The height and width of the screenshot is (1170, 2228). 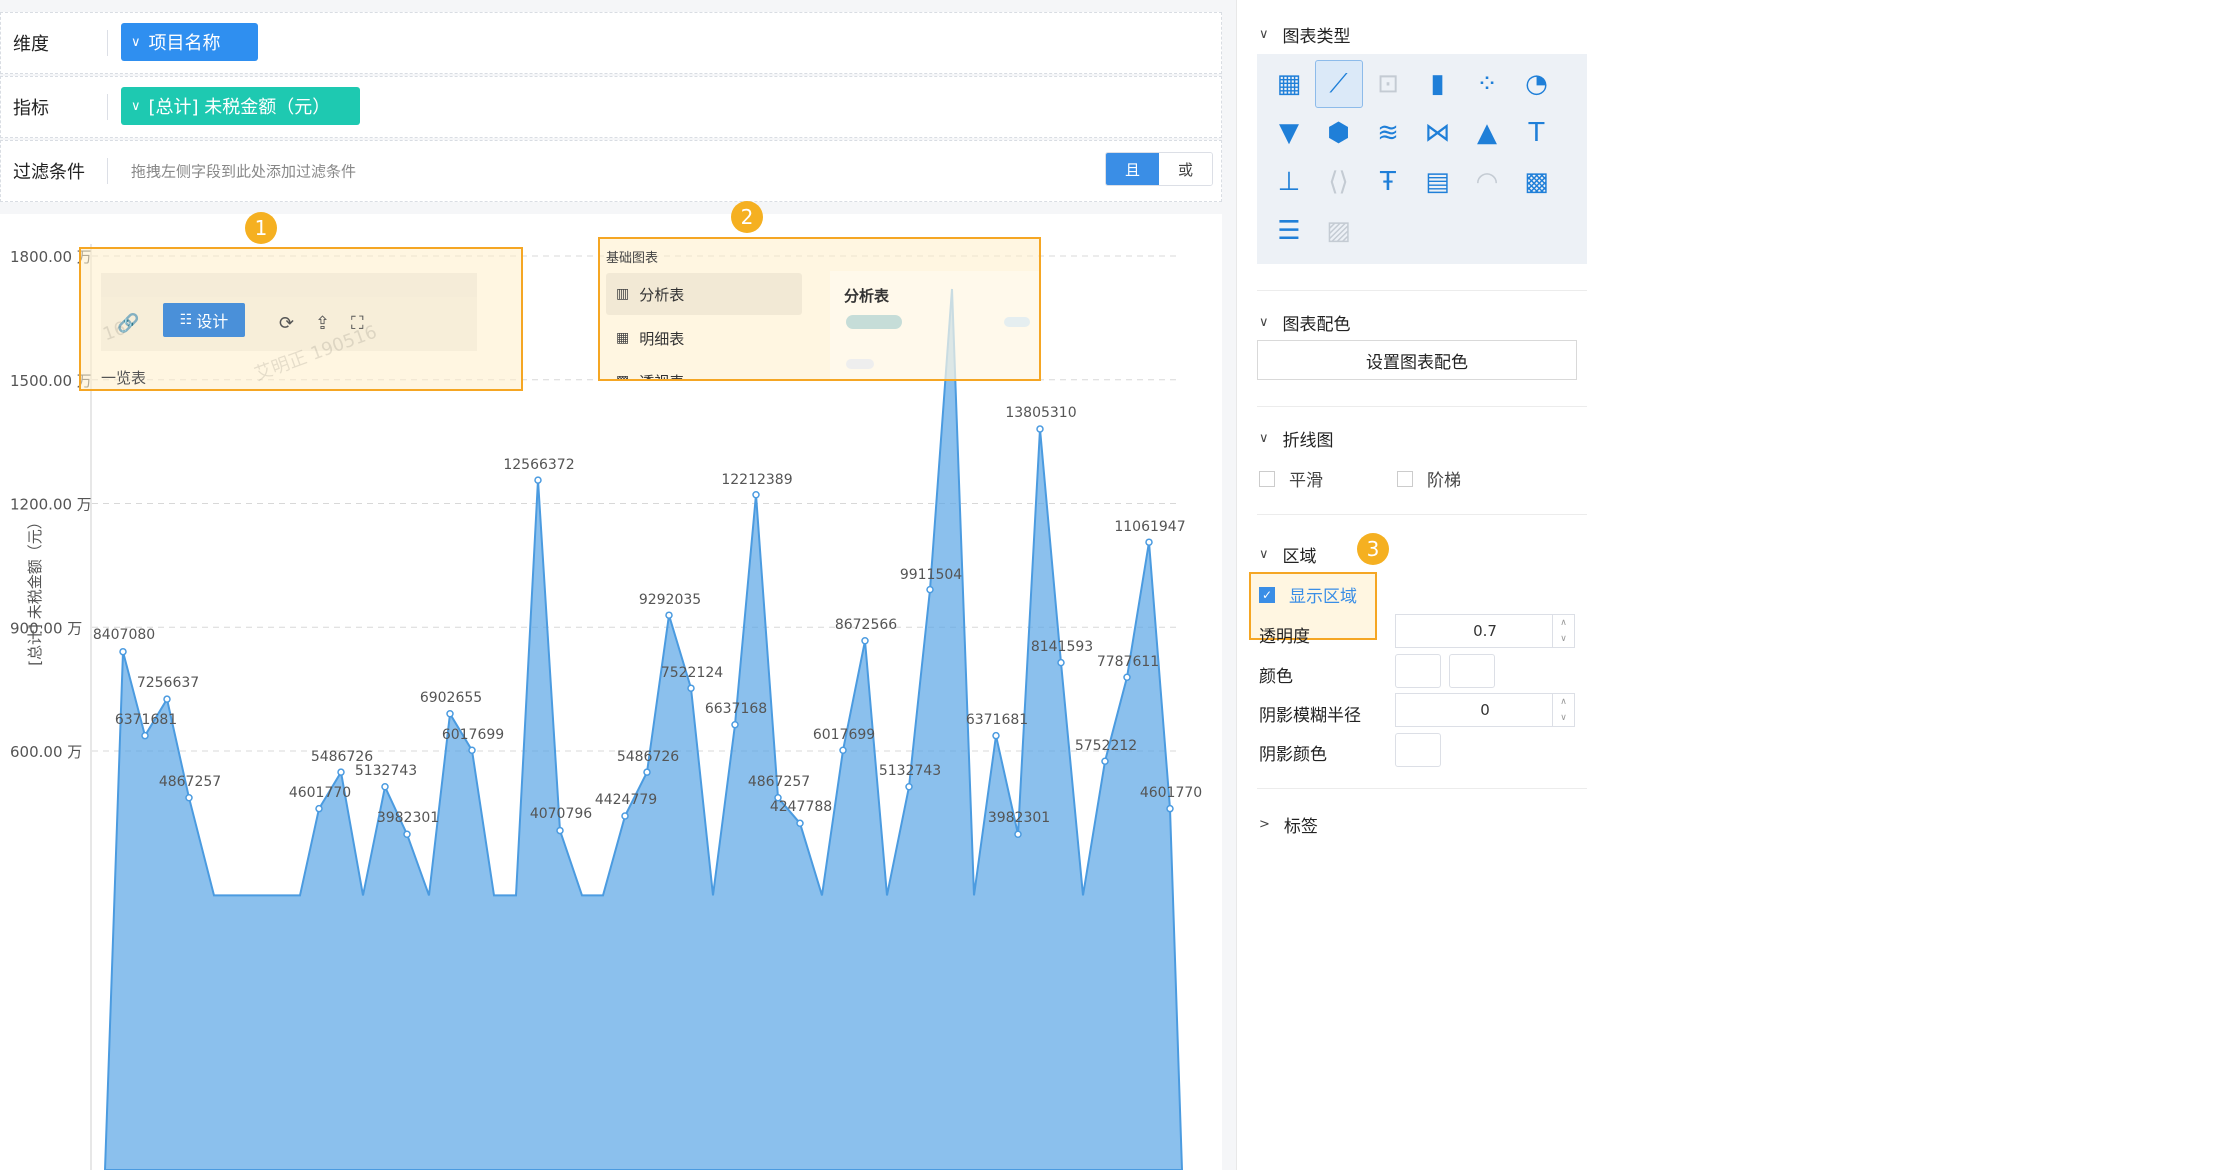 I want to click on check-icon: ✓, so click(x=1267, y=594).